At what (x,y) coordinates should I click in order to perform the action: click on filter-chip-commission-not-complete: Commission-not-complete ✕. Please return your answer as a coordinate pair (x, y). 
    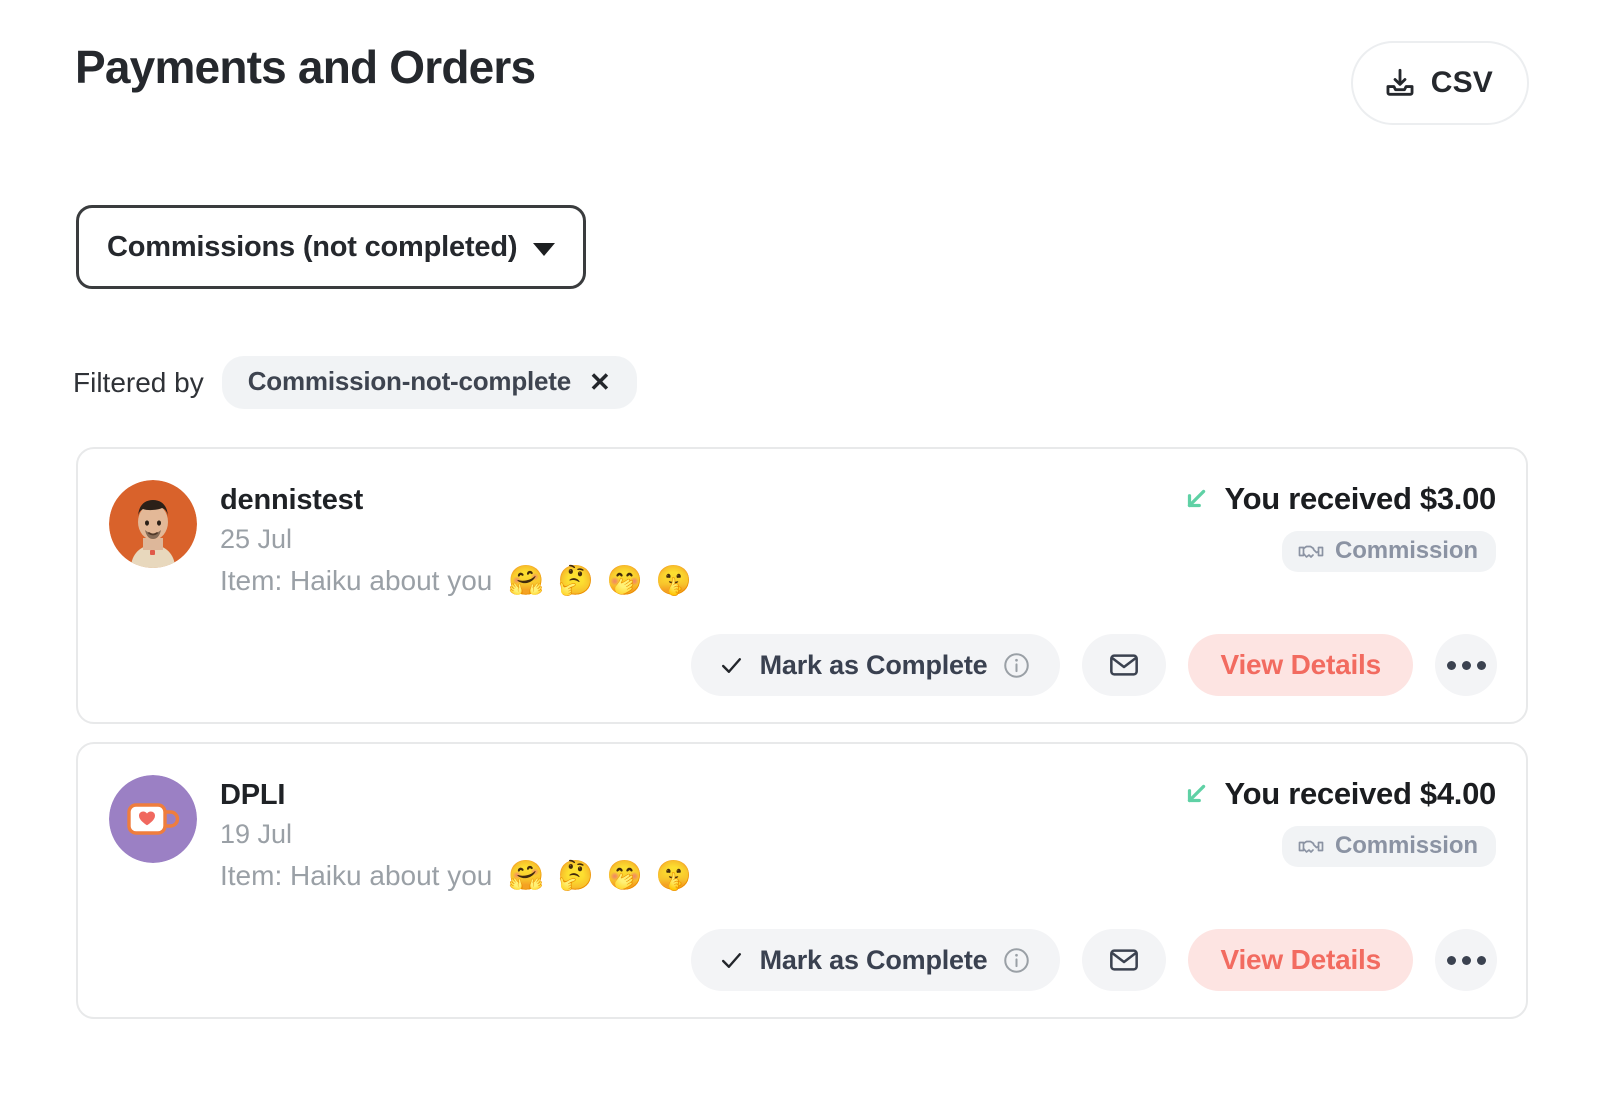
    Looking at the image, I should click on (429, 382).